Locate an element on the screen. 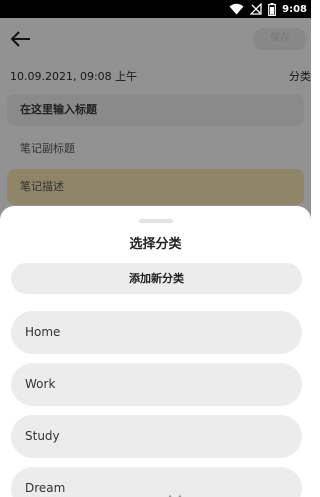 The image size is (320, 497). category-item-home: Home is located at coordinates (156, 332).